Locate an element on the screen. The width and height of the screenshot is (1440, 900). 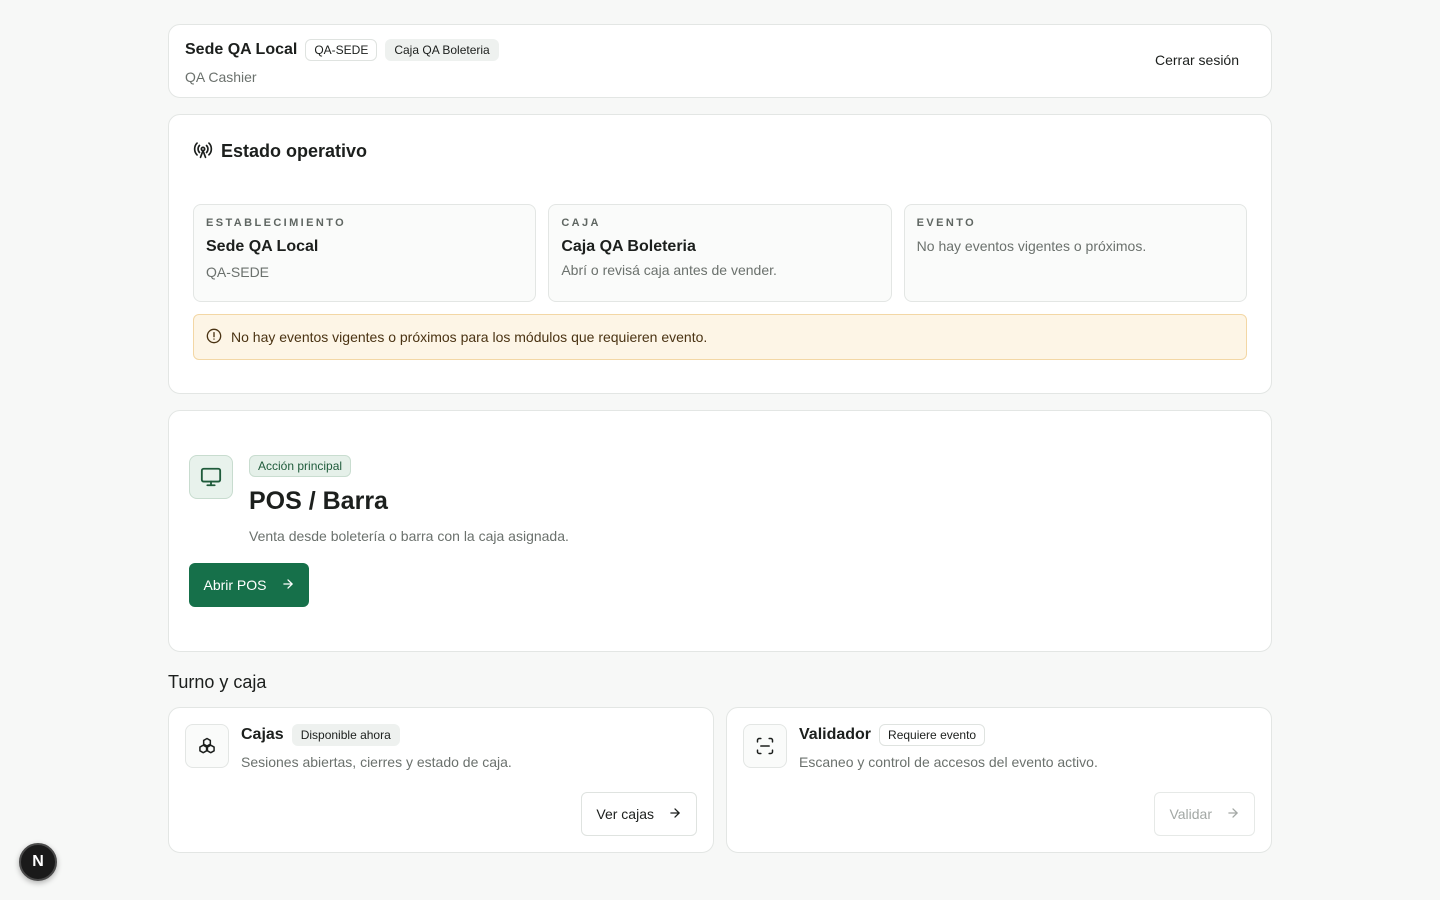
site-code-badge: QA-SEDE is located at coordinates (341, 50).